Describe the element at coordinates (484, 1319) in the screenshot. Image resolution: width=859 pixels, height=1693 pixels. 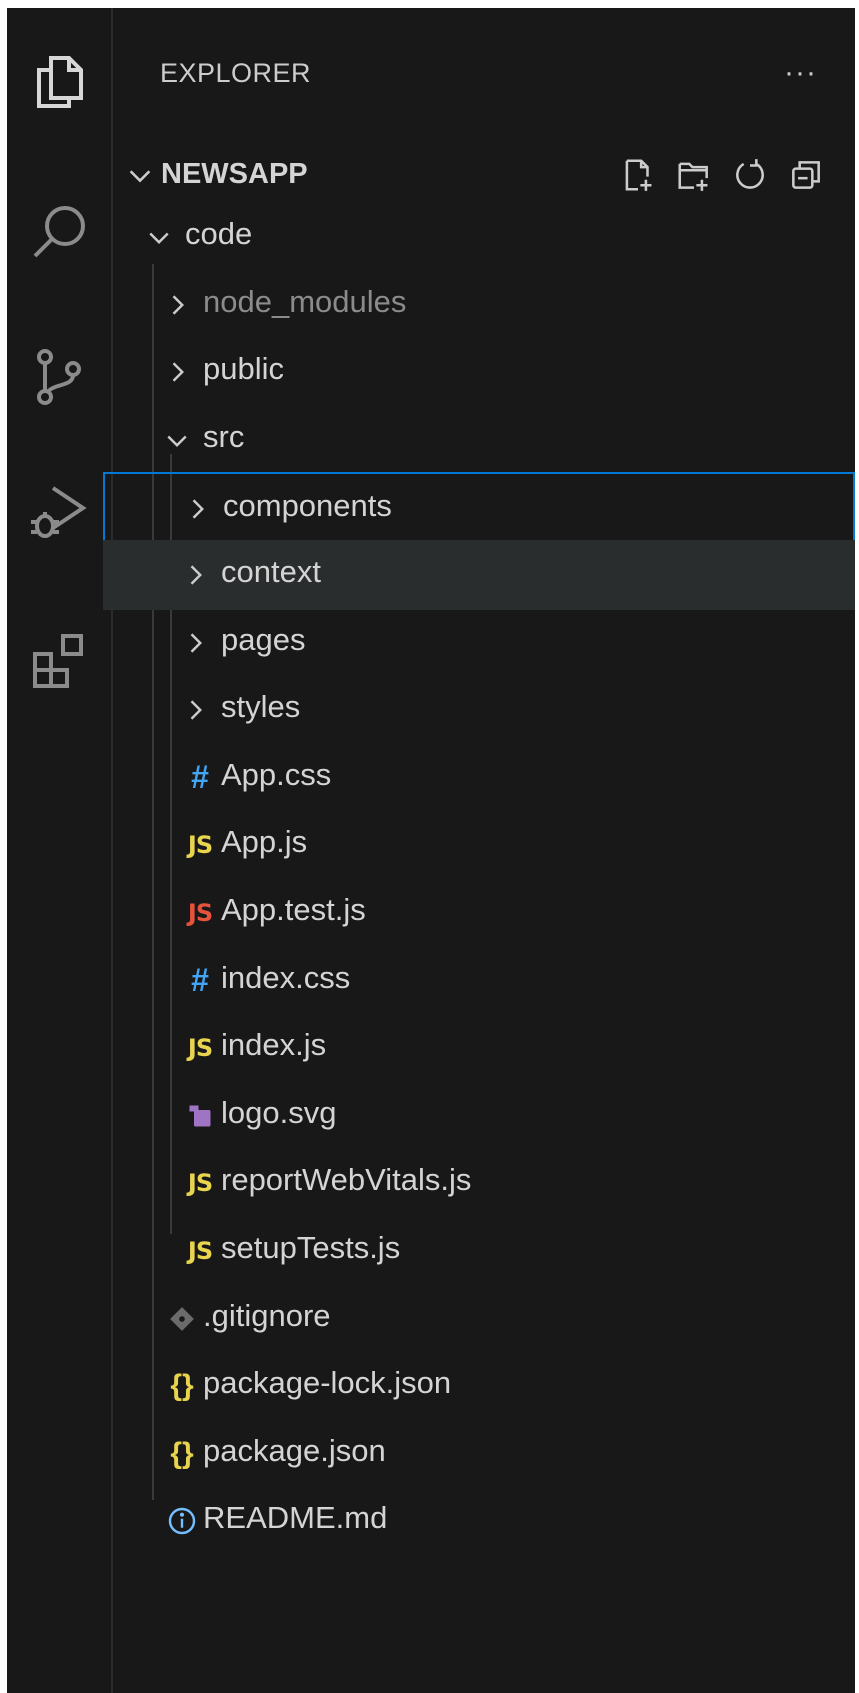
I see `tree-file: .gitignore` at that location.